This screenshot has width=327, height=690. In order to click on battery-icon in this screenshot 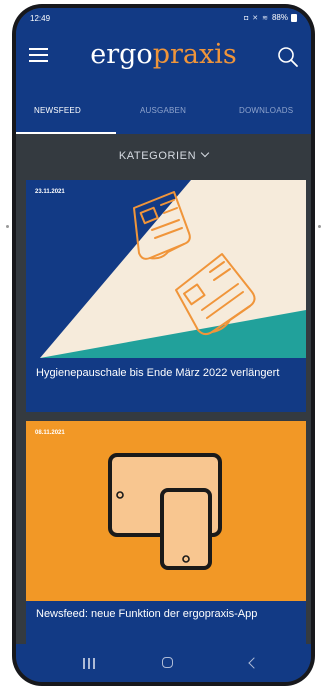, I will do `click(294, 17)`.